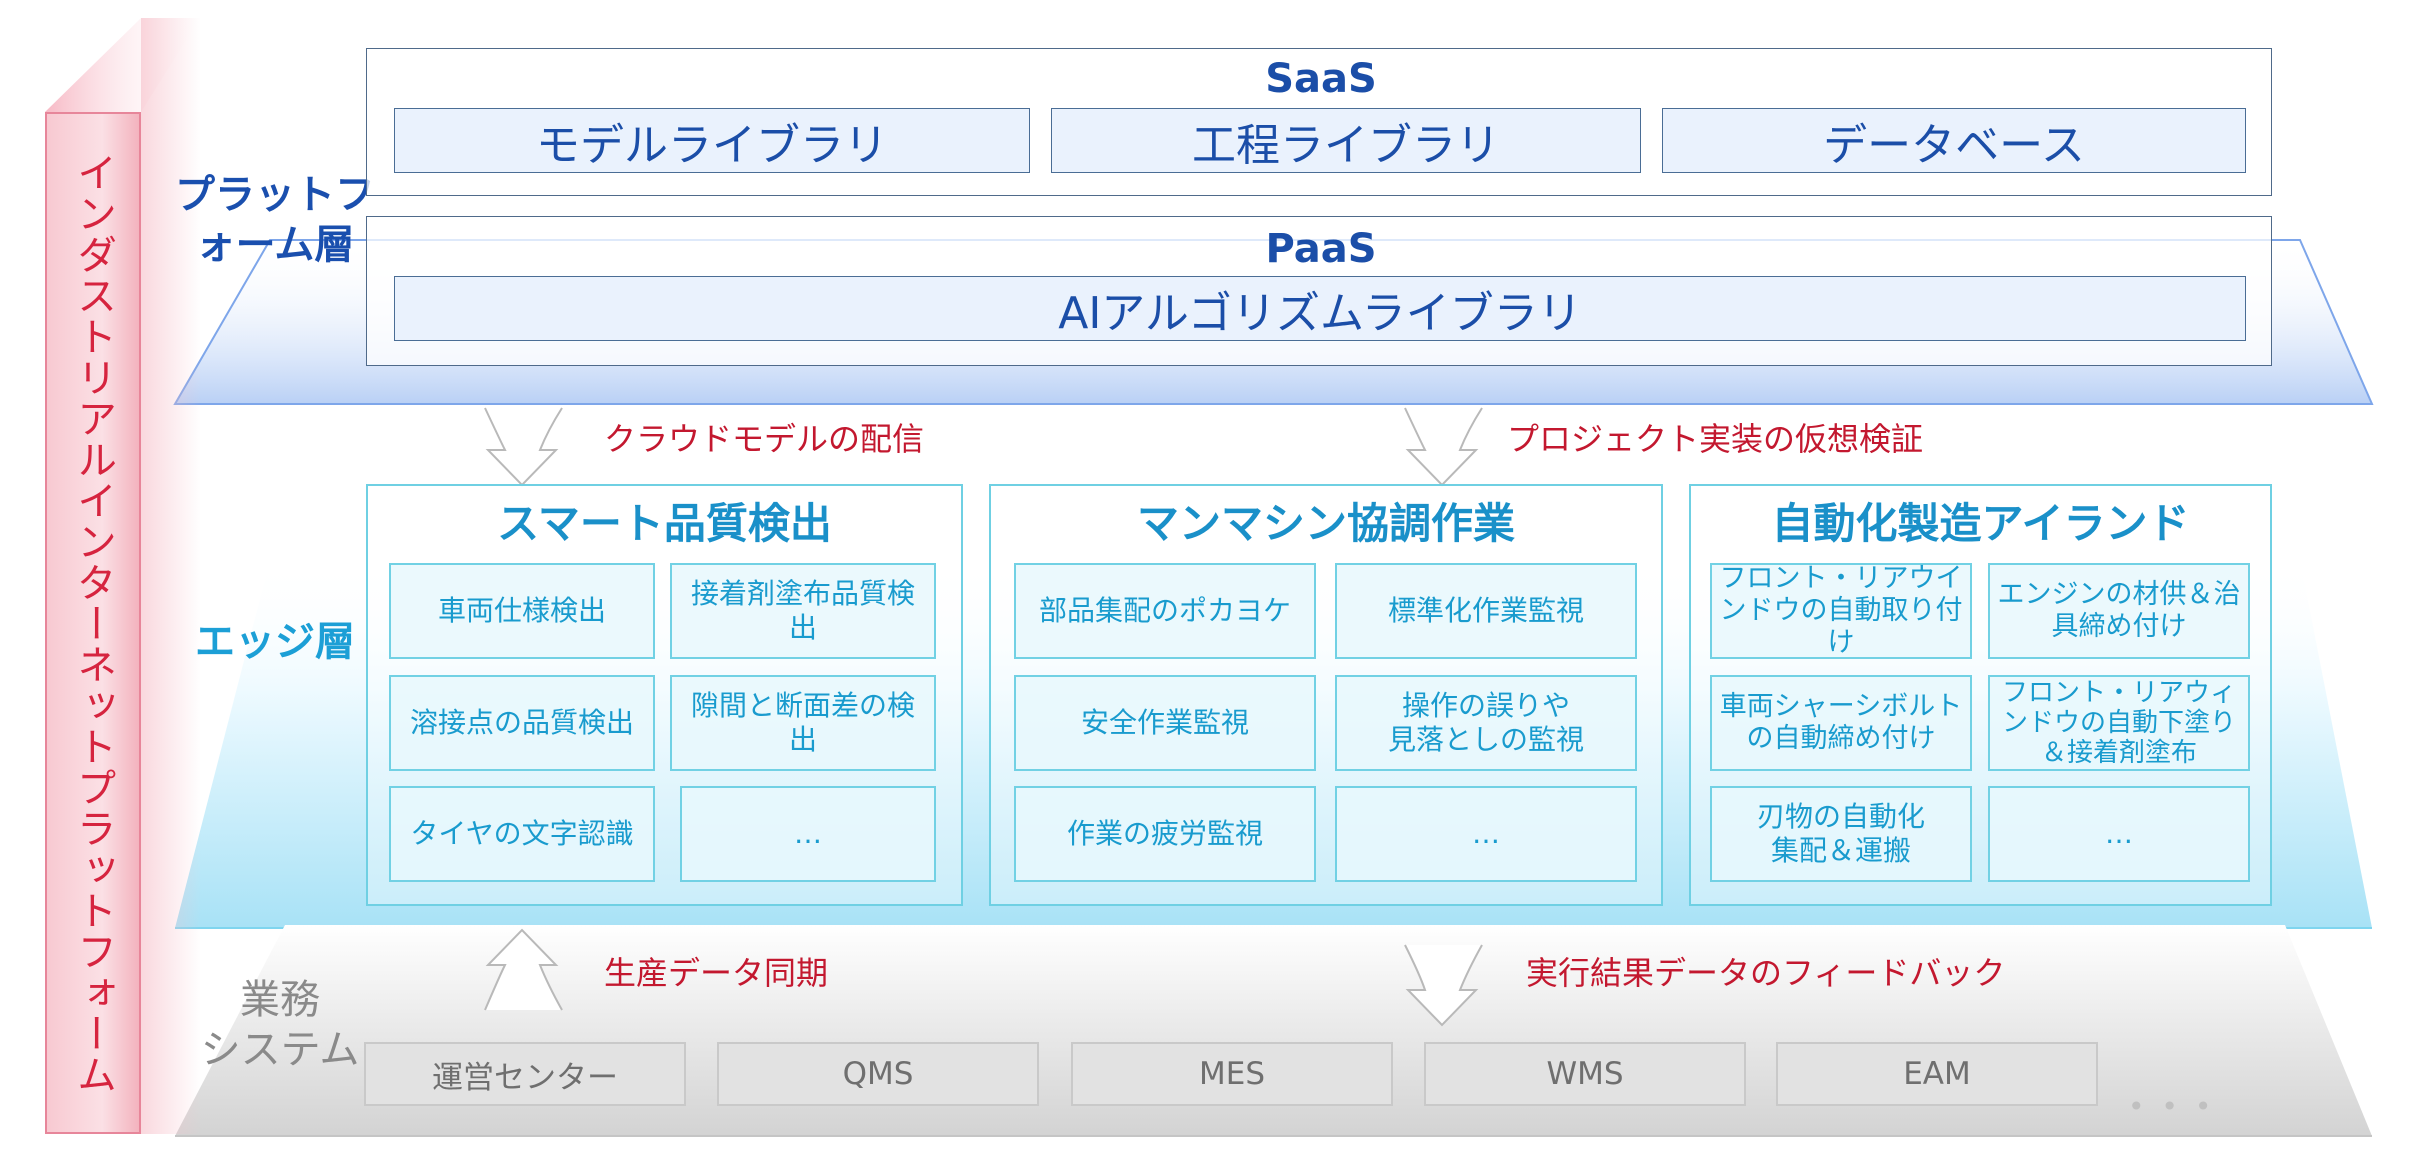 The height and width of the screenshot is (1170, 2418). What do you see at coordinates (1954, 140) in the screenshot?
I see `saas-item-database: データベース` at bounding box center [1954, 140].